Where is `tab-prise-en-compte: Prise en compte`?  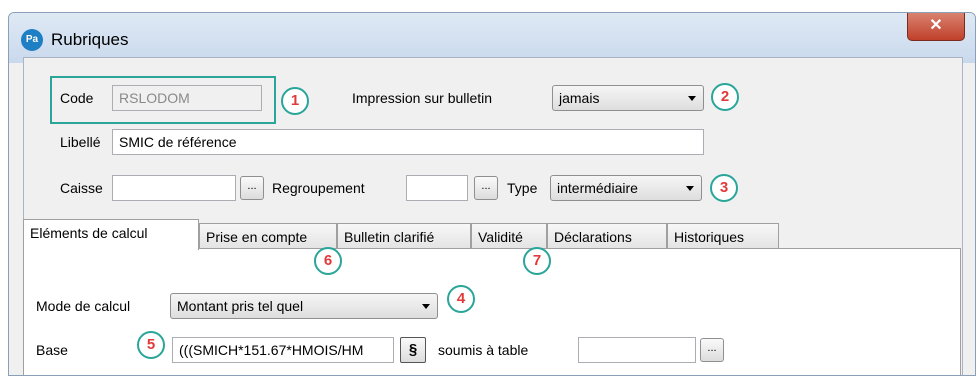 tab-prise-en-compte: Prise en compte is located at coordinates (268, 236).